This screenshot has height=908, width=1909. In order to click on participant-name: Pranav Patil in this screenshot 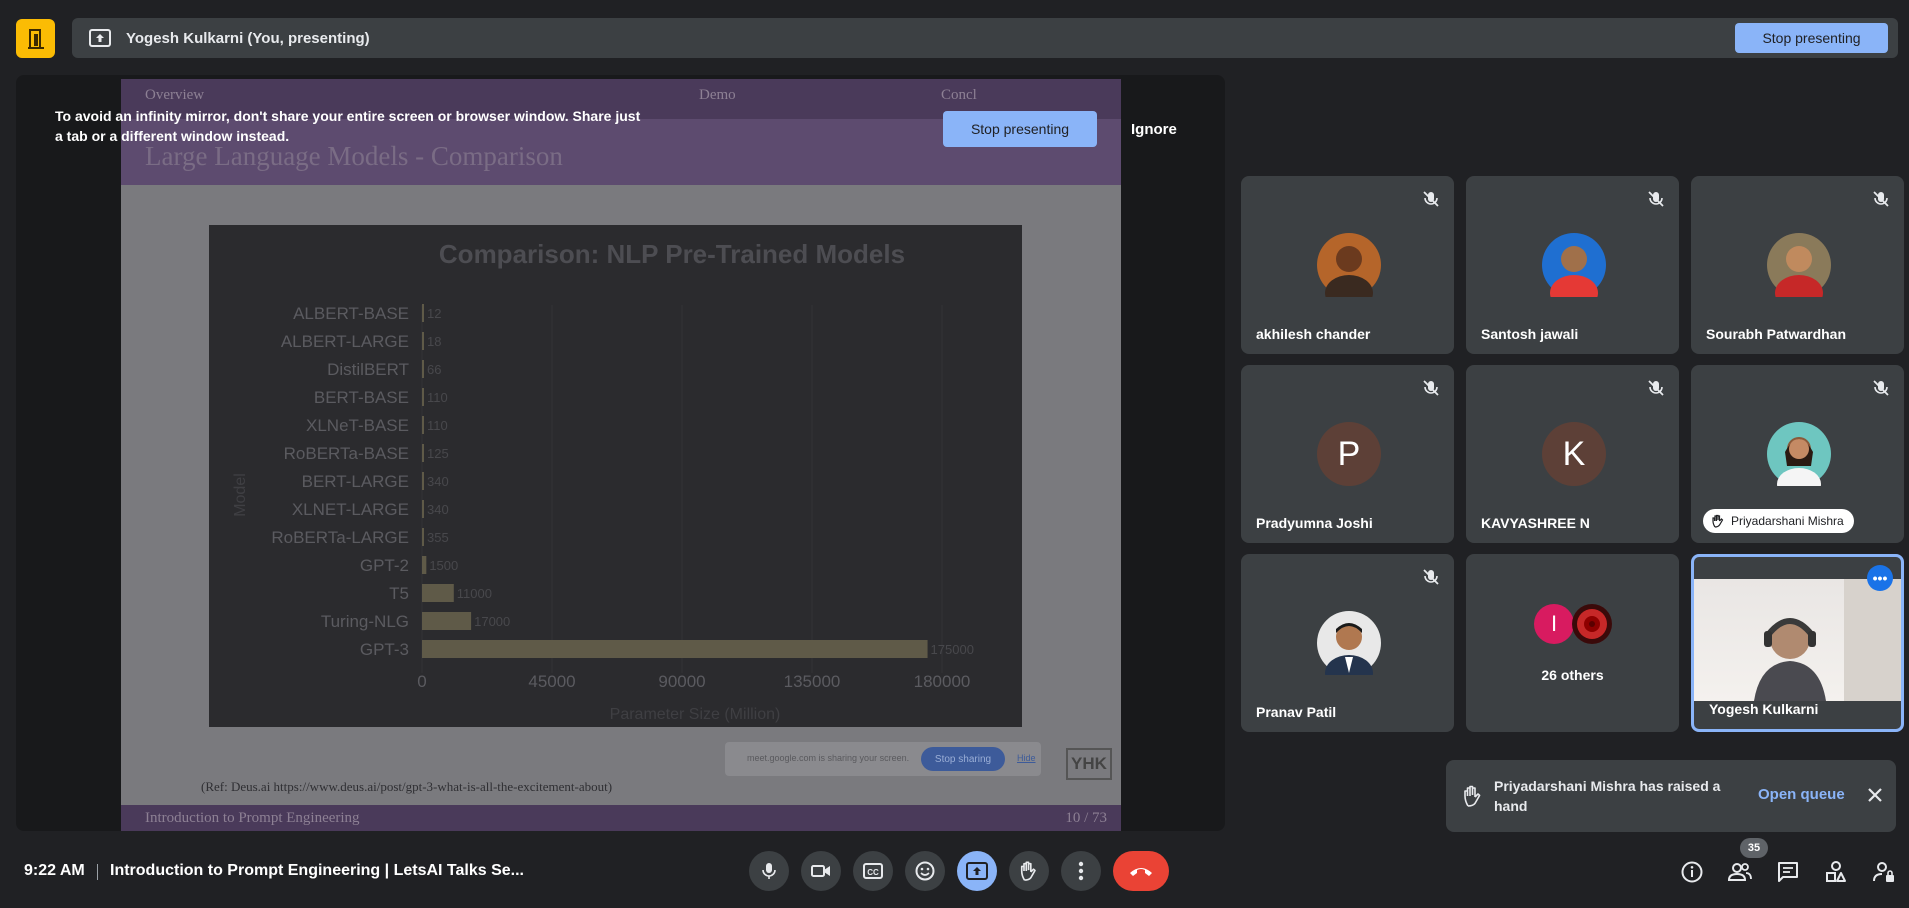, I will do `click(1296, 712)`.